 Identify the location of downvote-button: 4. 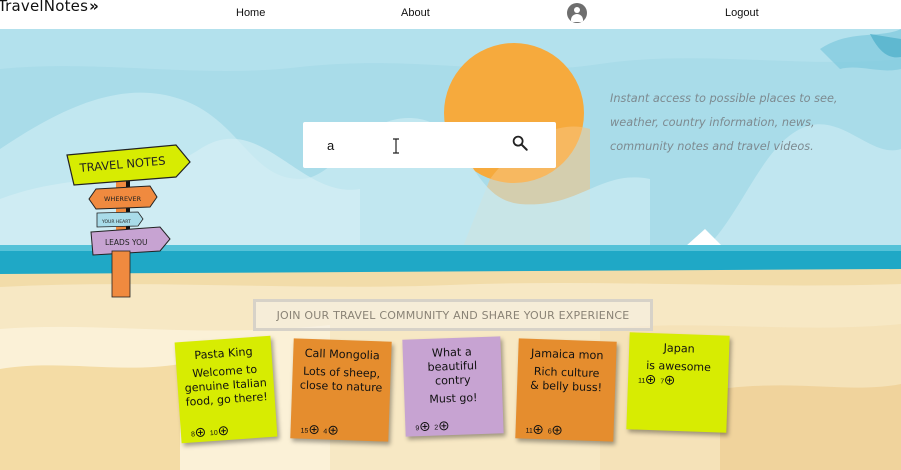
(330, 430).